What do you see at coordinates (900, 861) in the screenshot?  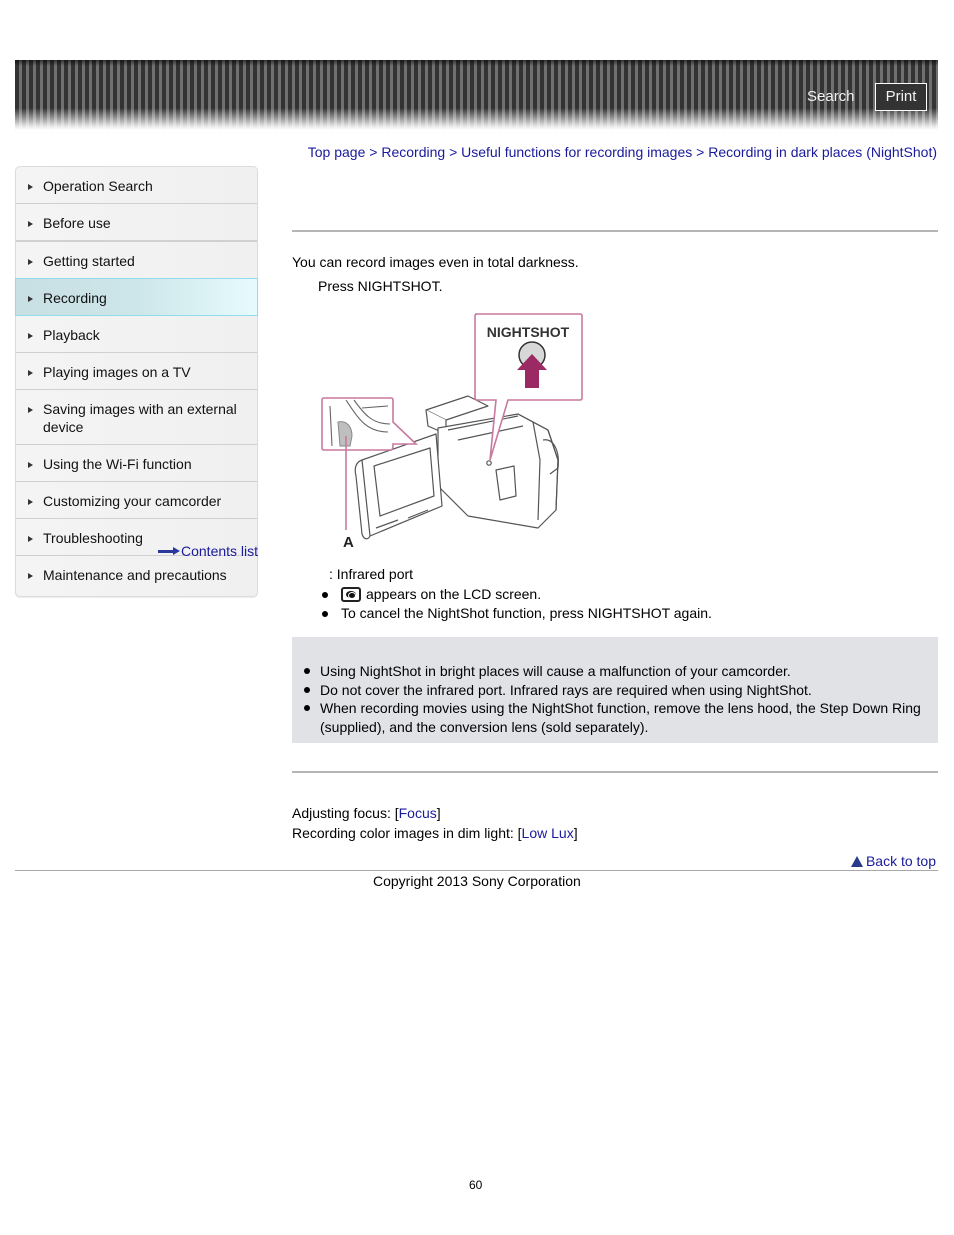 I see `back-to-top-label: Back to top` at bounding box center [900, 861].